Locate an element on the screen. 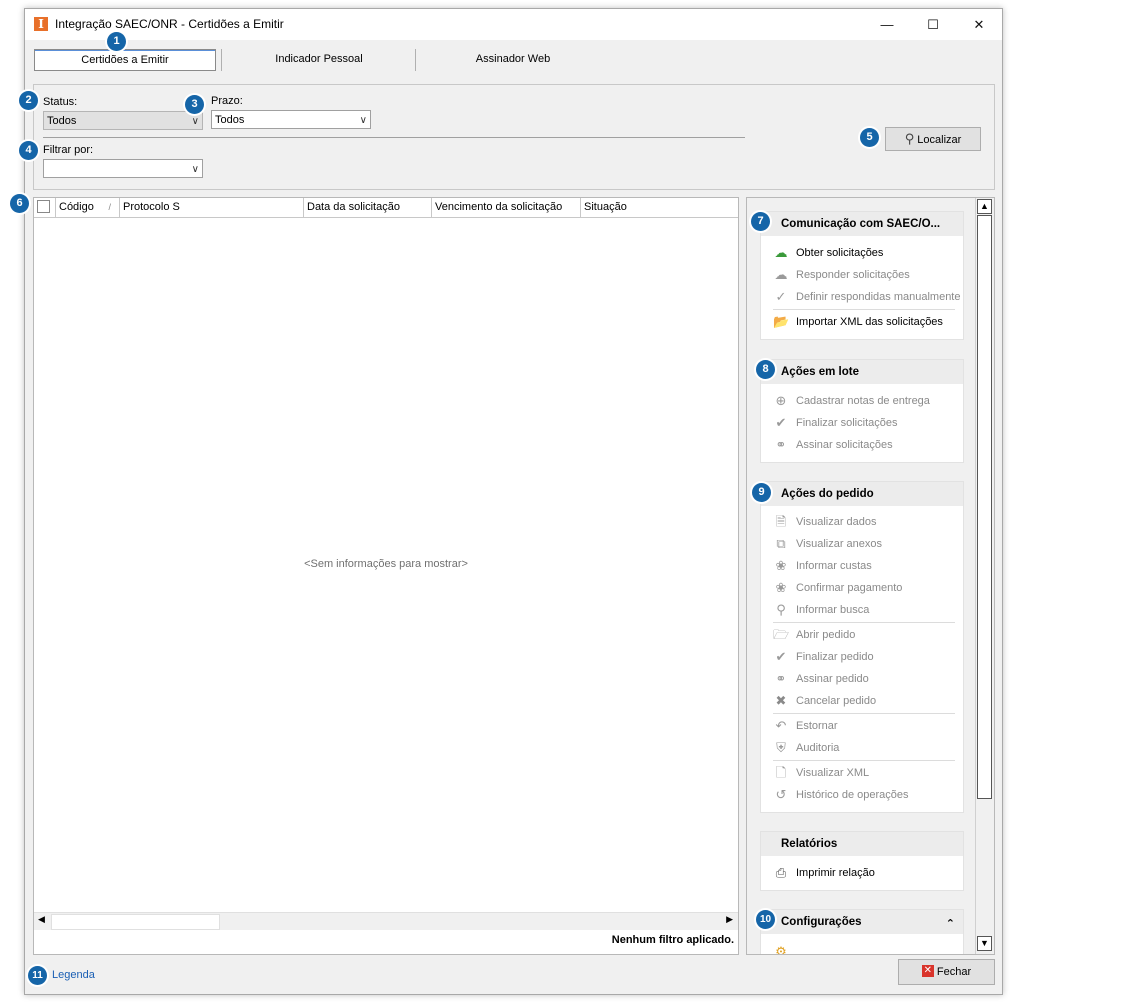  action-importar-xml: 📂 Importar XML das solicitações is located at coordinates (862, 322).